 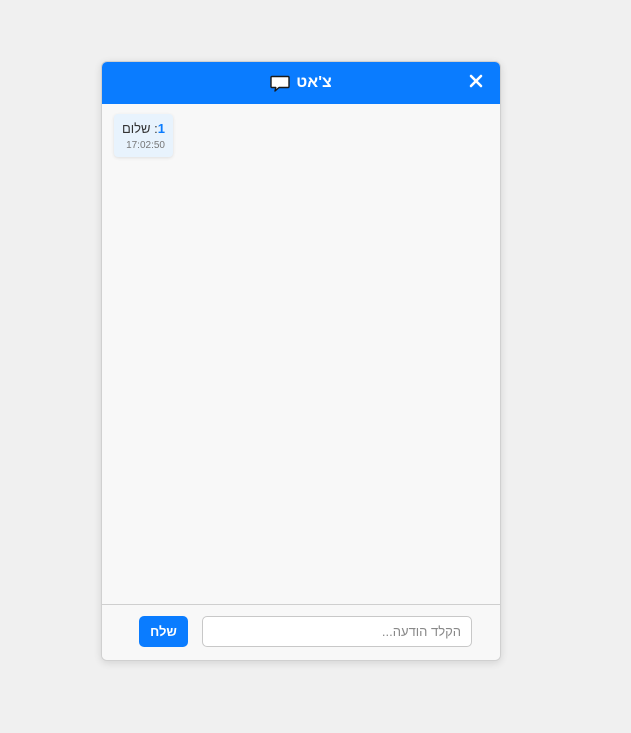 I want to click on chat-title: צ'אט, so click(x=314, y=82).